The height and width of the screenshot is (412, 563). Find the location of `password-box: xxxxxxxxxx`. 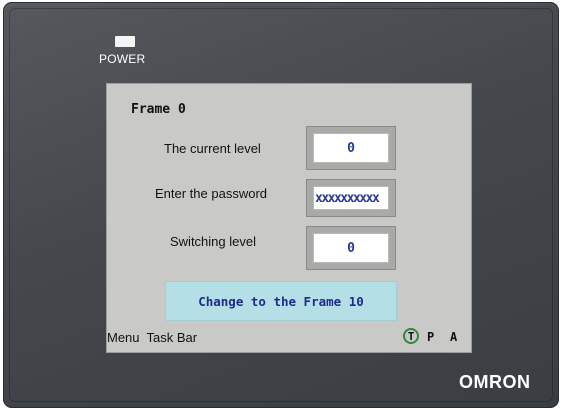

password-box: xxxxxxxxxx is located at coordinates (351, 198).